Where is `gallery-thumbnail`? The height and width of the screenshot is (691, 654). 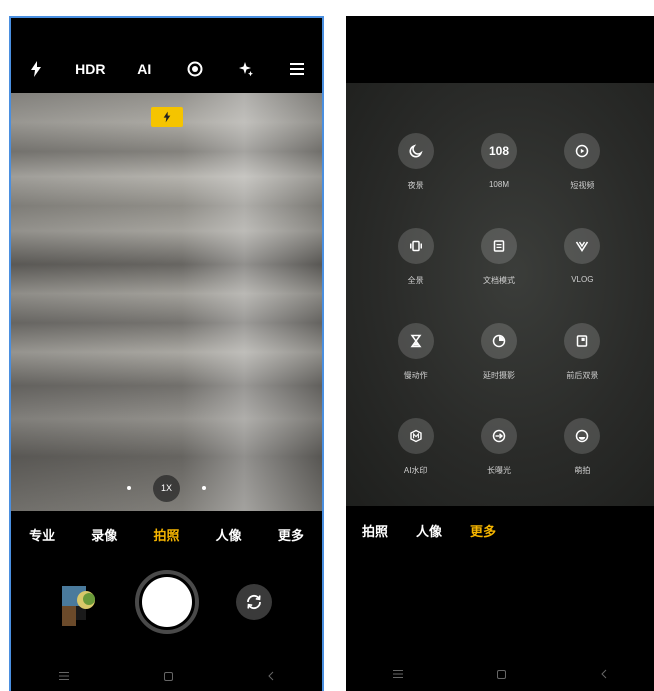 gallery-thumbnail is located at coordinates (81, 606).